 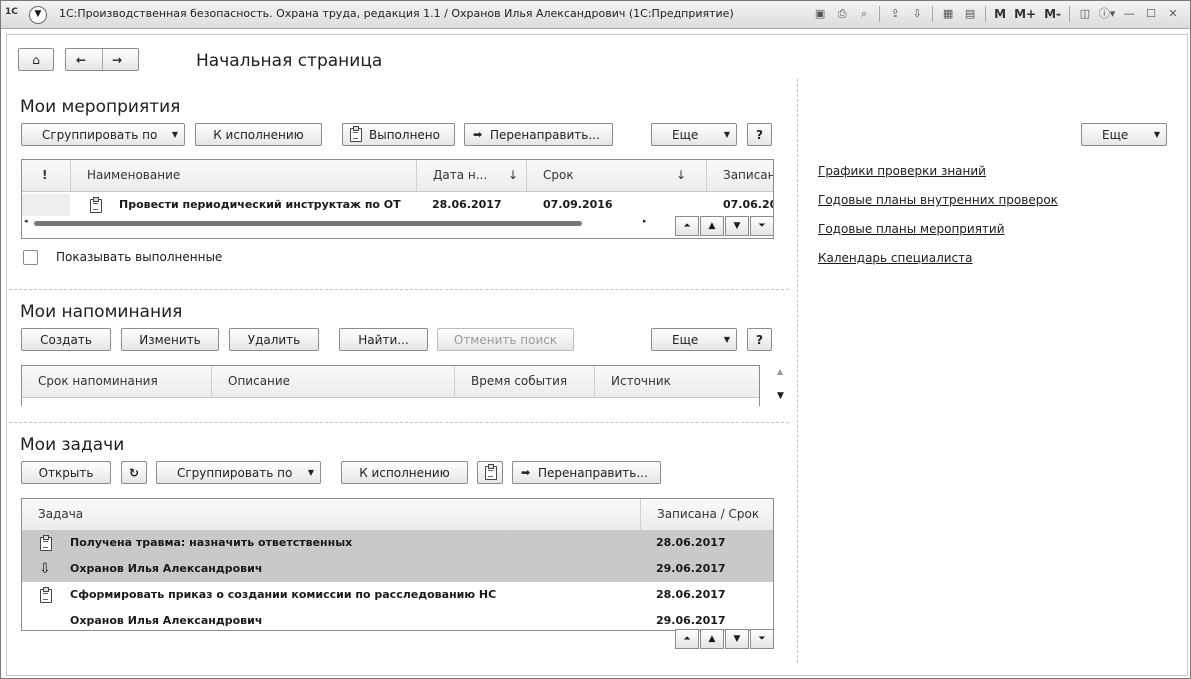 What do you see at coordinates (1107, 14) in the screenshot?
I see `info-icon: ⓘ▾` at bounding box center [1107, 14].